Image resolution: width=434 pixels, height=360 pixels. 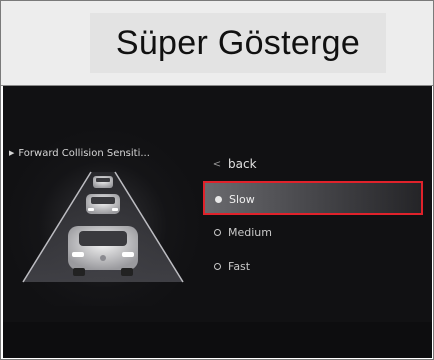 I want to click on car-near-icon, so click(x=103, y=251).